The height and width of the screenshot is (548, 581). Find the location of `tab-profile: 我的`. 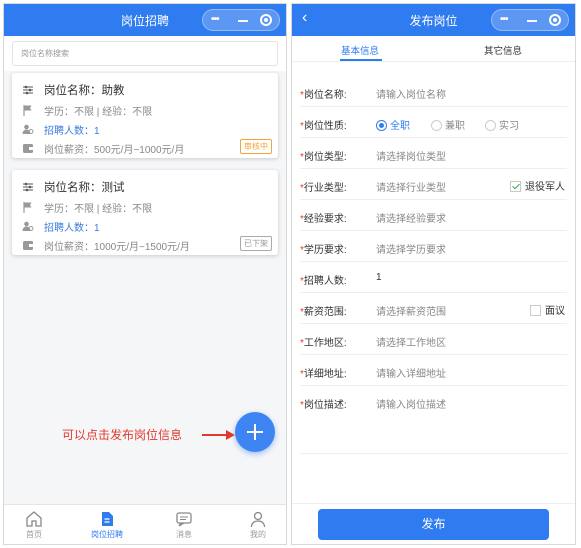

tab-profile: 我的 is located at coordinates (257, 522).